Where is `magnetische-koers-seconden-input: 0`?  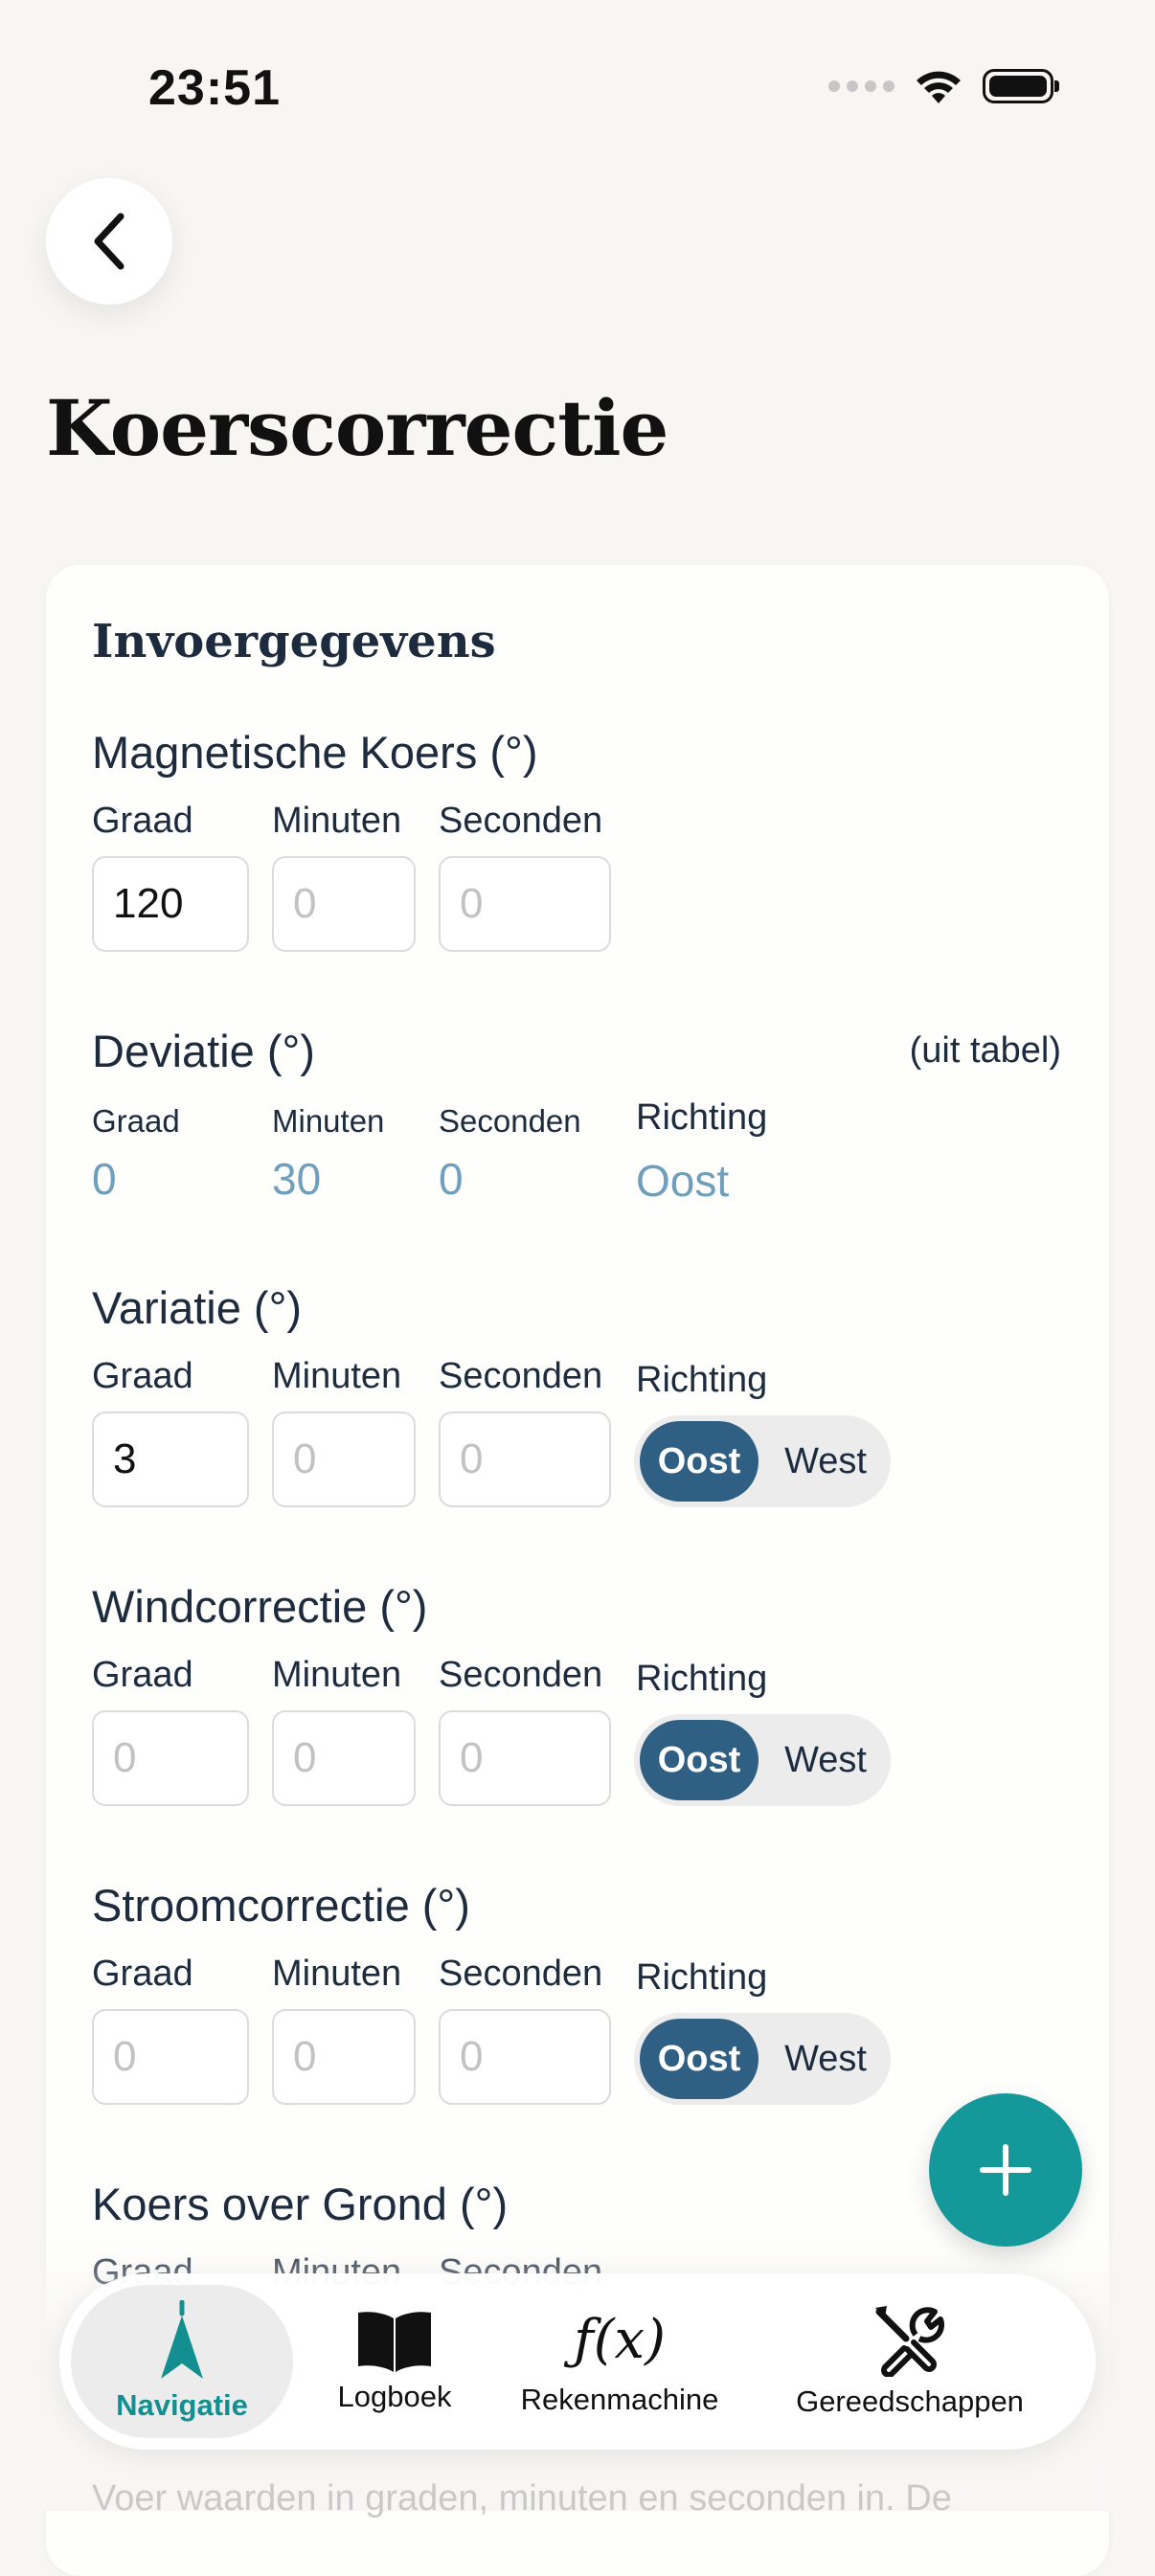
magnetische-koers-seconden-input: 0 is located at coordinates (525, 904).